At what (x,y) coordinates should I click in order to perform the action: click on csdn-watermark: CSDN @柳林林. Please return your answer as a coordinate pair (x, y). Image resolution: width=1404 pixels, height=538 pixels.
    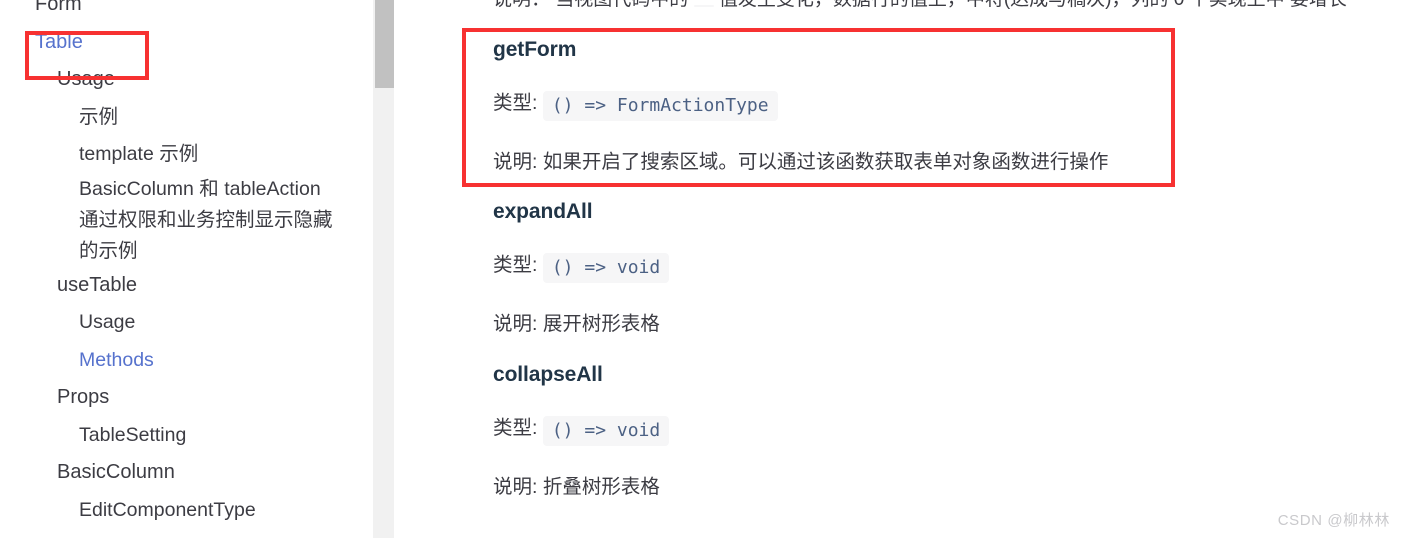
    Looking at the image, I should click on (1333, 520).